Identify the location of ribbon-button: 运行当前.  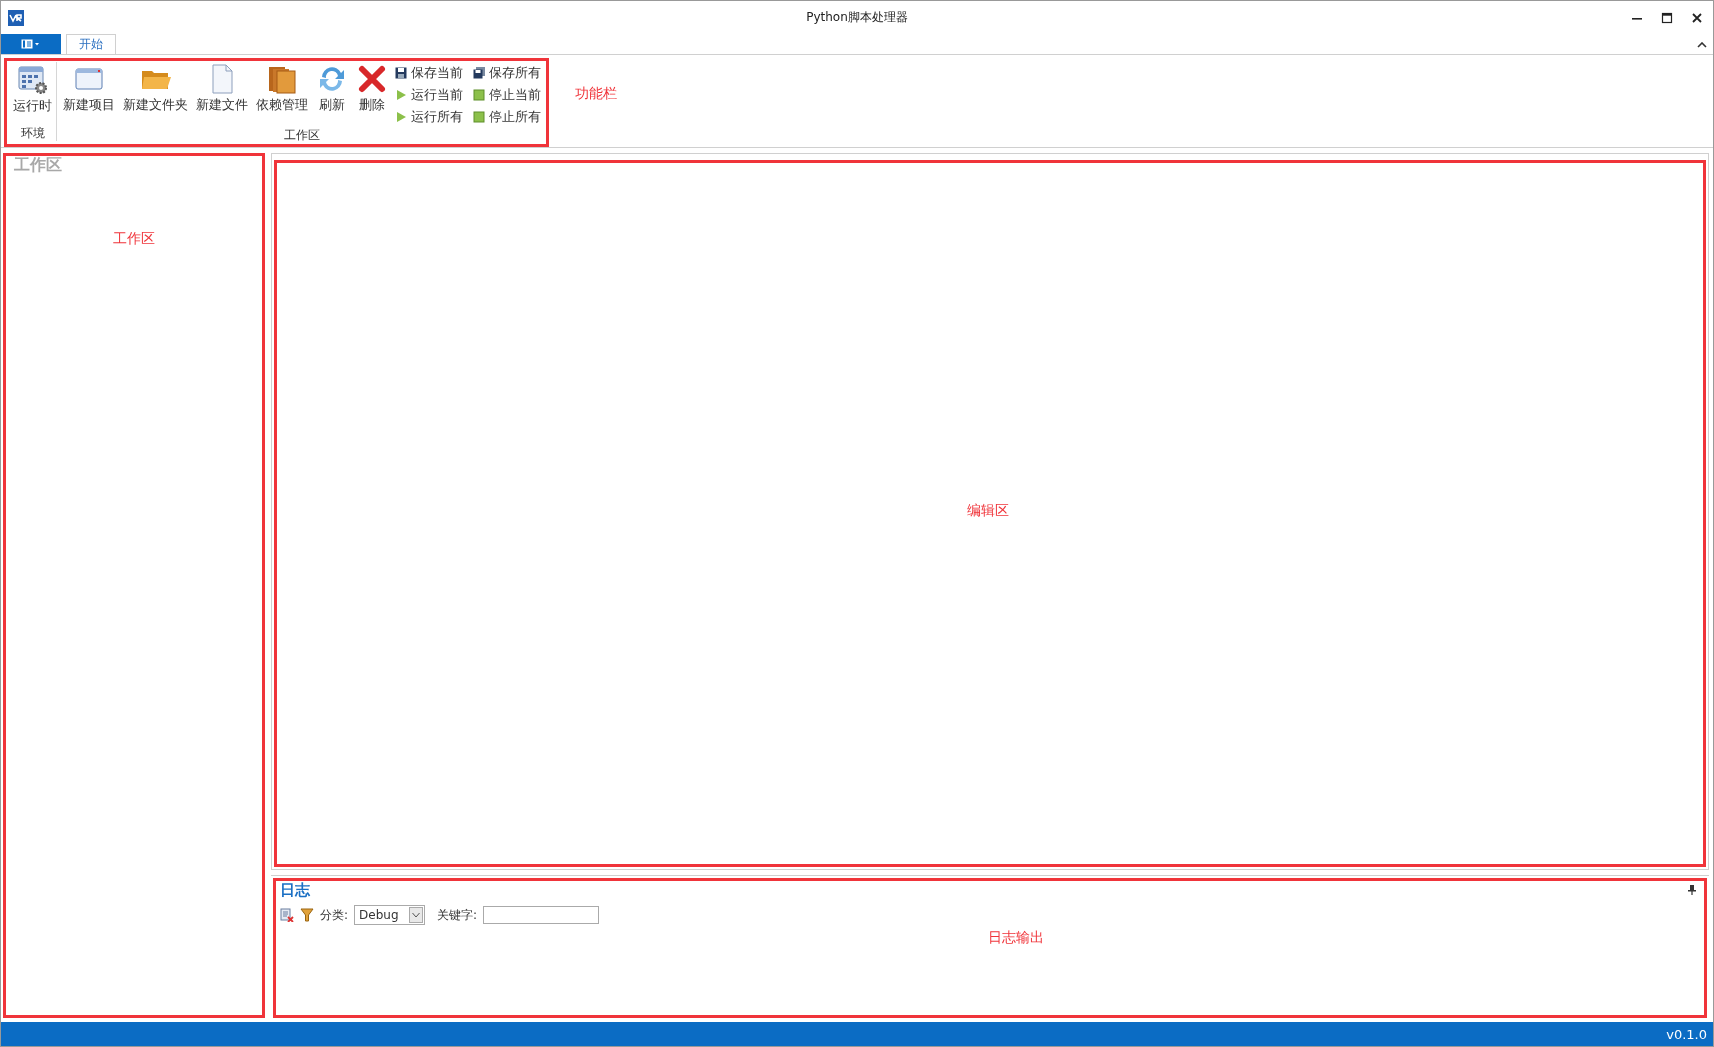
(429, 95).